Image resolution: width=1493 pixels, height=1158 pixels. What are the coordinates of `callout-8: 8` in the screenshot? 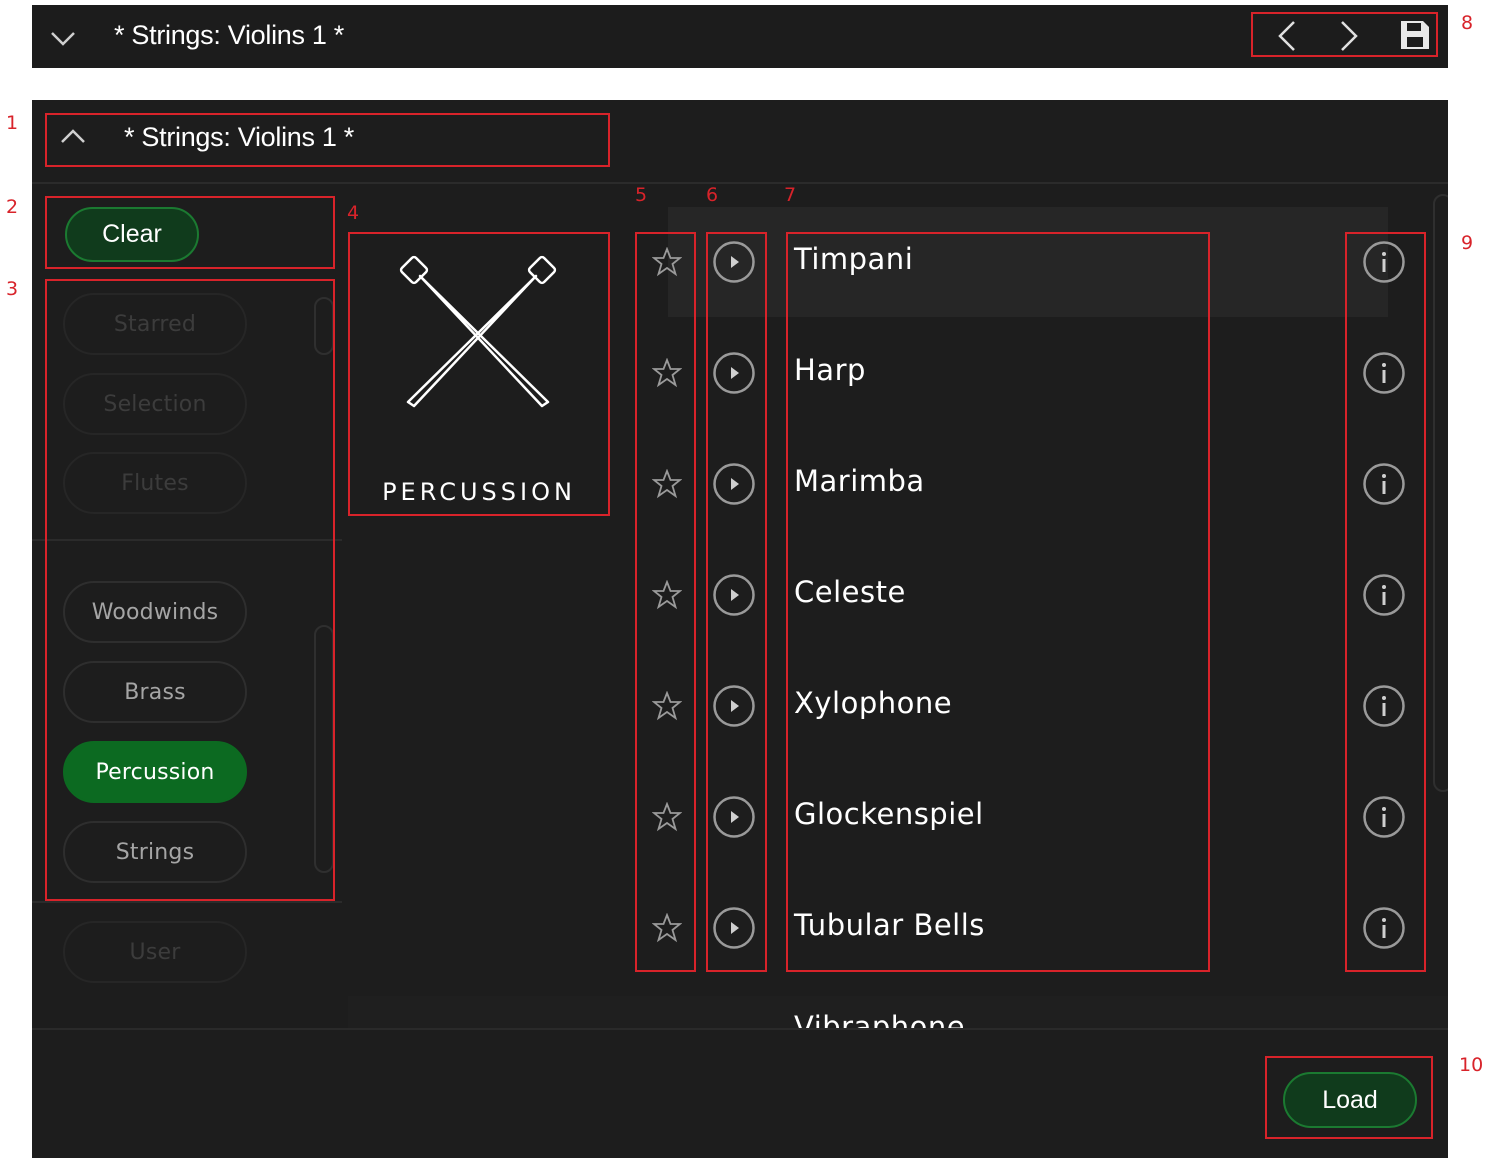 It's located at (1467, 23).